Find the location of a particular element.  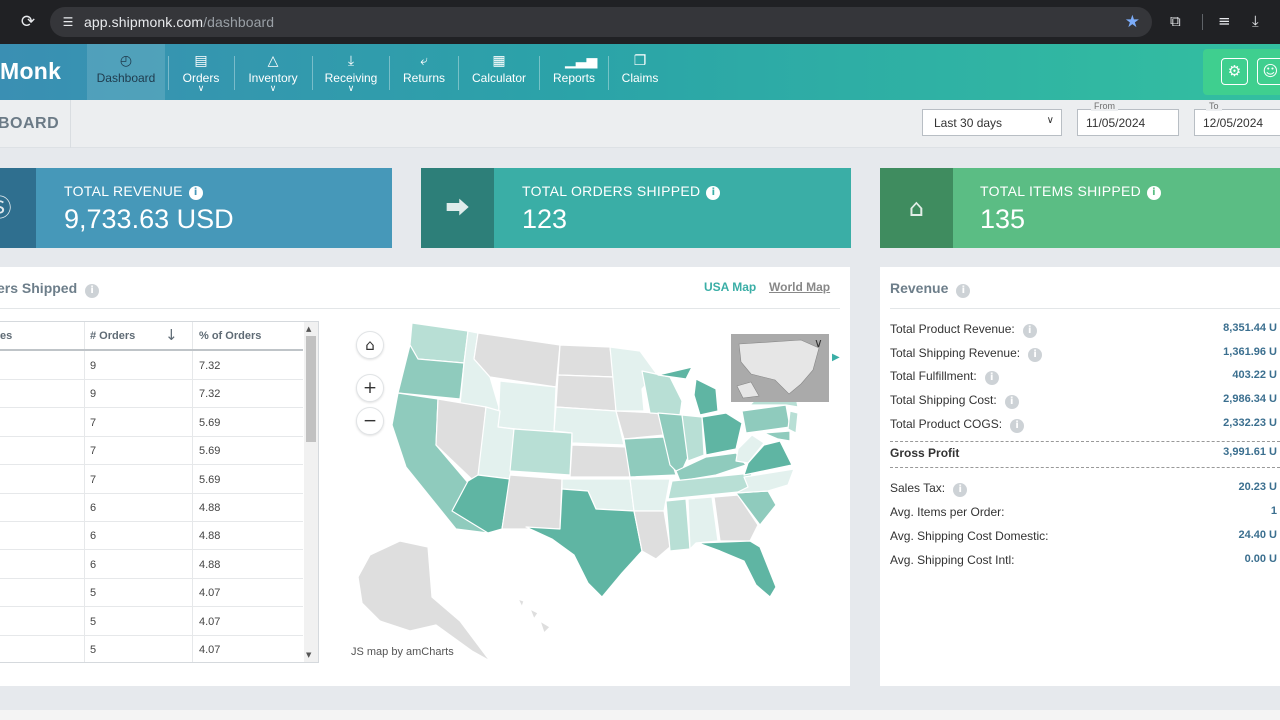

map-credit: JS map by amCharts is located at coordinates (402, 652).